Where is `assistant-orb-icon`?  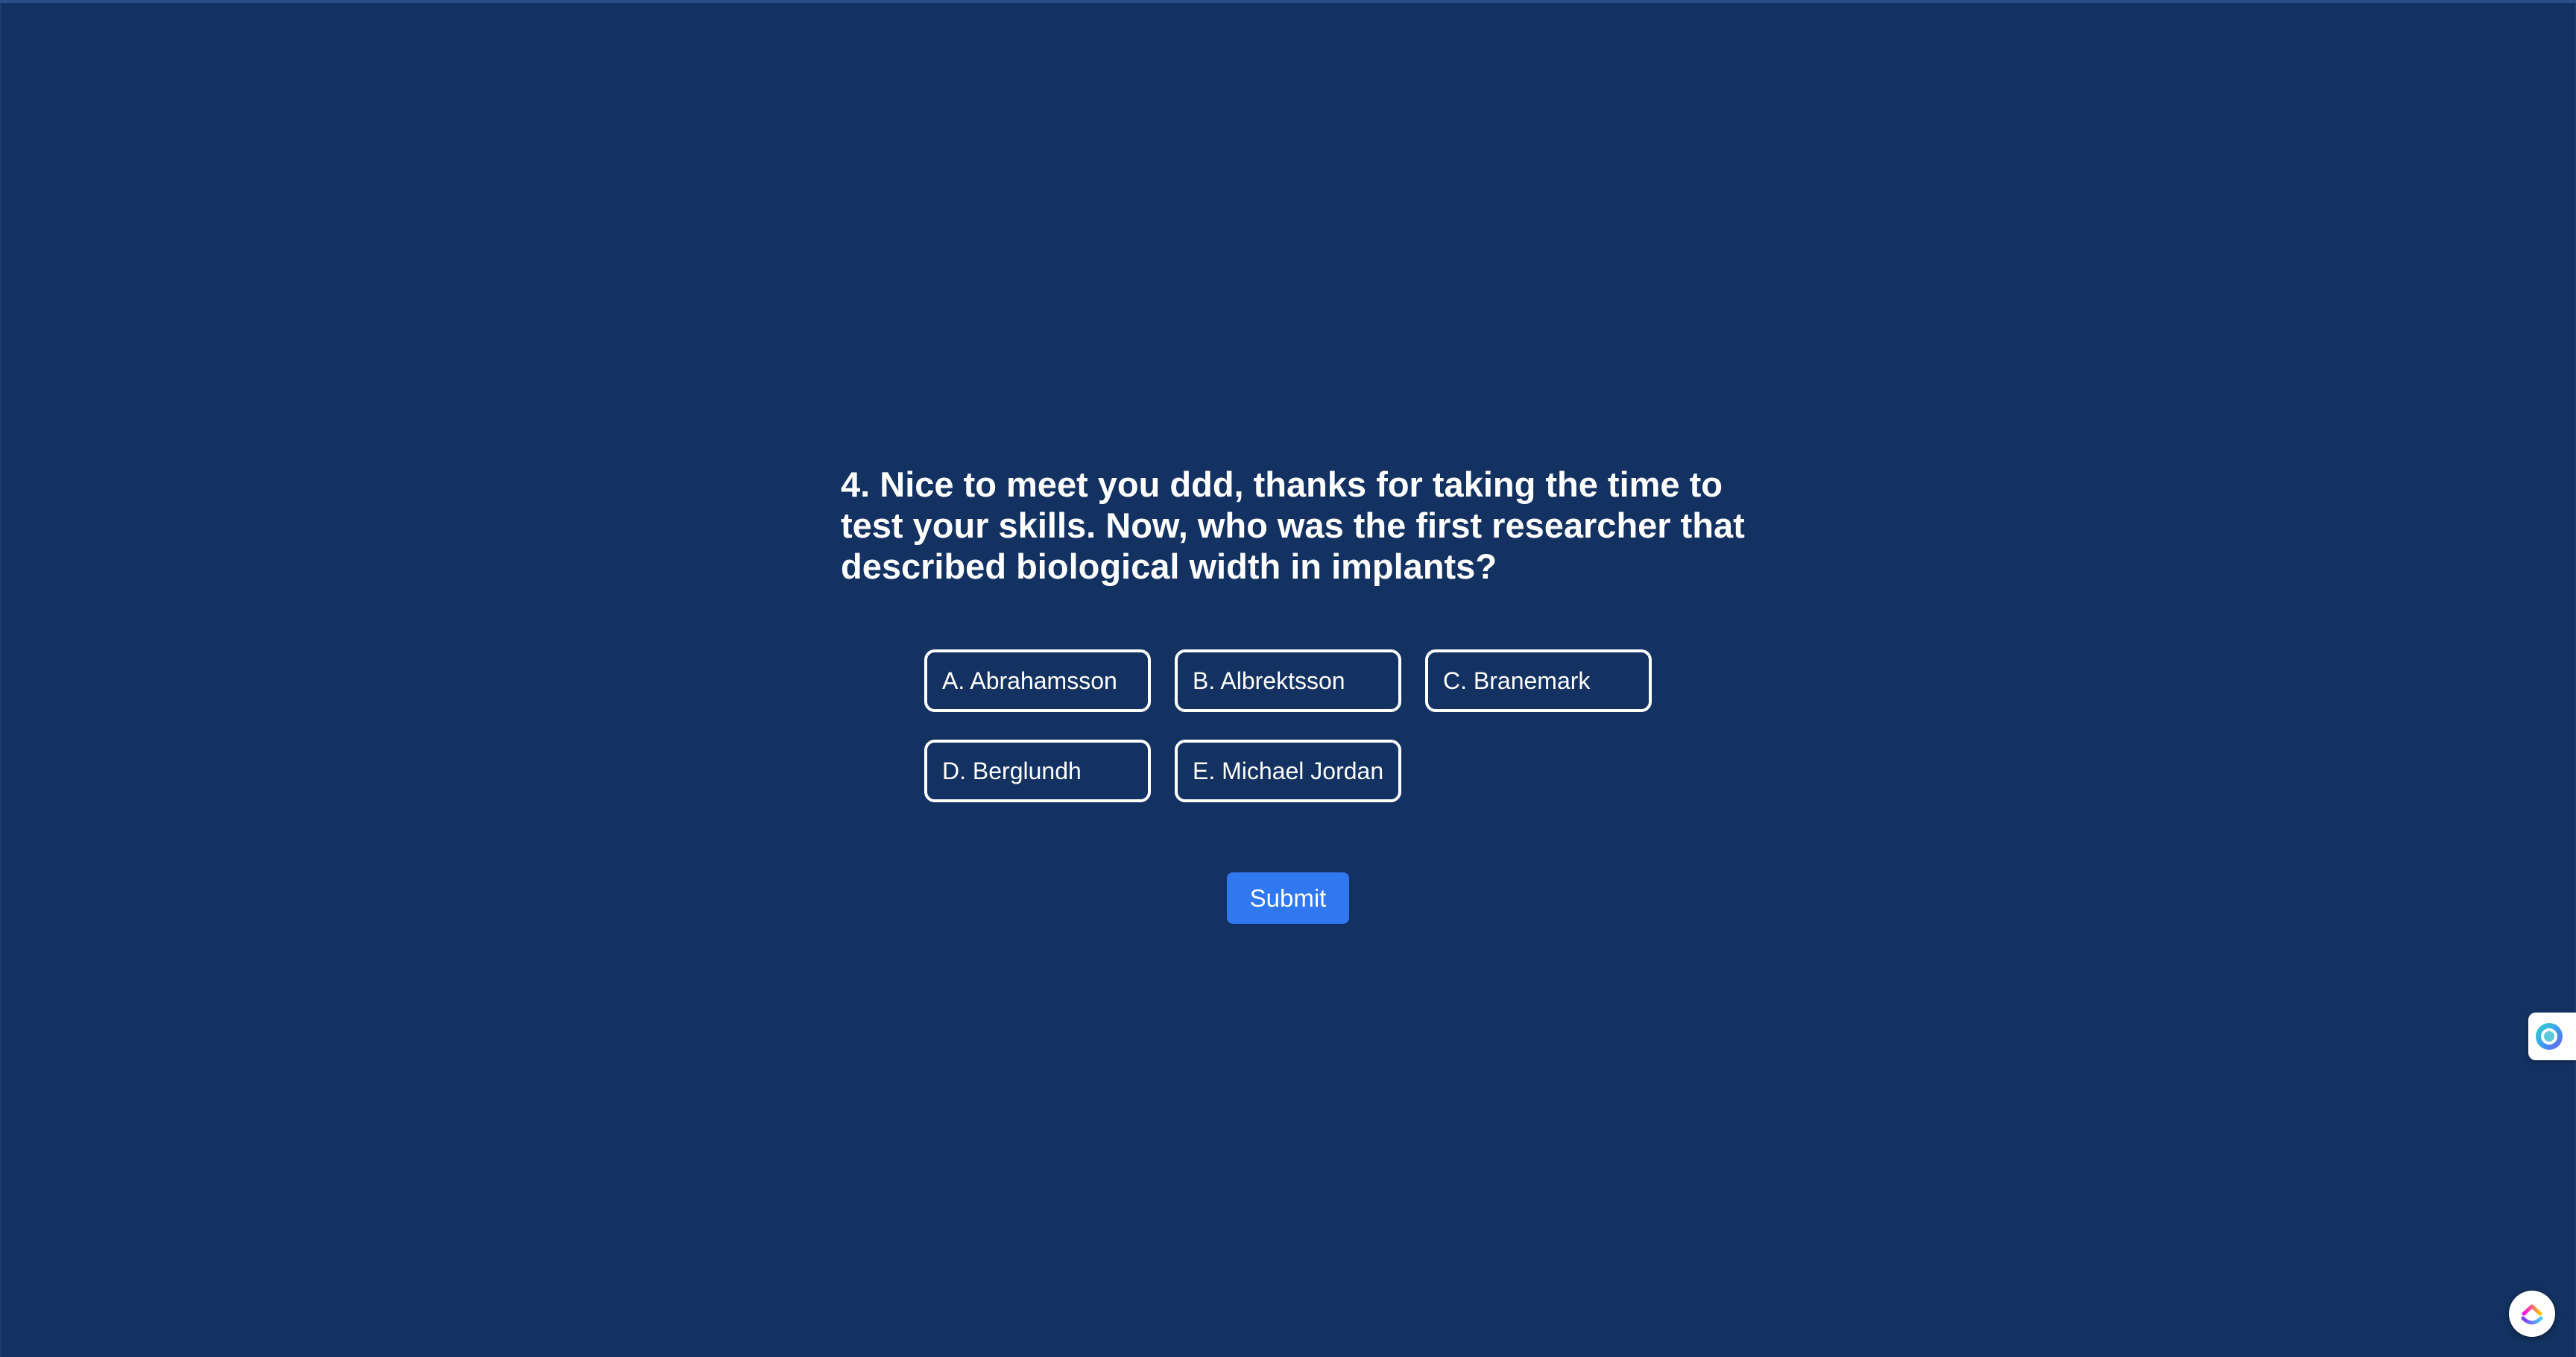 assistant-orb-icon is located at coordinates (2549, 1036).